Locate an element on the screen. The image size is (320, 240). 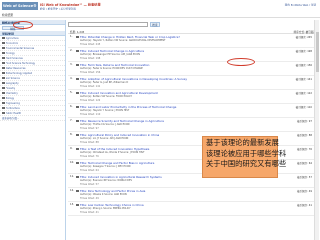
category-label: Public Health is located at coordinates (13, 113).